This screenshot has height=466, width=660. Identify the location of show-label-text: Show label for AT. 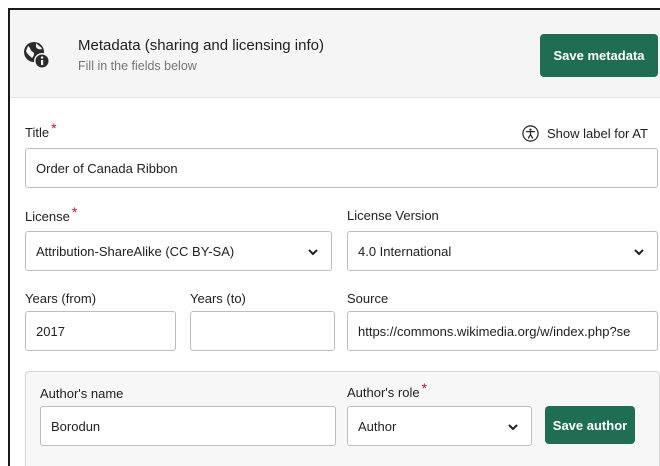
(597, 133).